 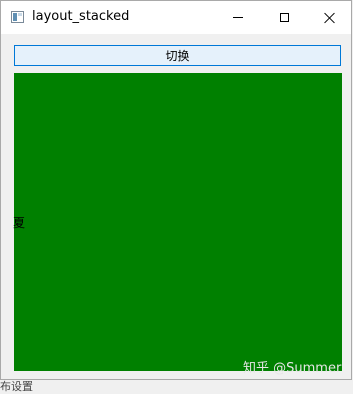 What do you see at coordinates (292, 368) in the screenshot?
I see `watermark-text: 知乎 @Summer` at bounding box center [292, 368].